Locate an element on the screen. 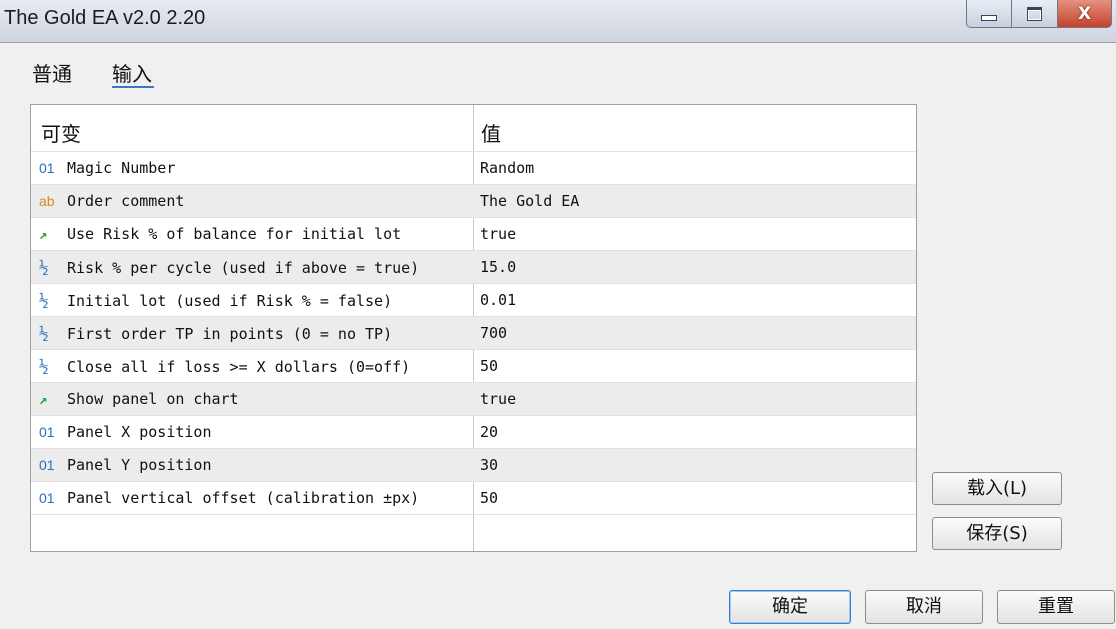  variable-value: 30 is located at coordinates (489, 465).